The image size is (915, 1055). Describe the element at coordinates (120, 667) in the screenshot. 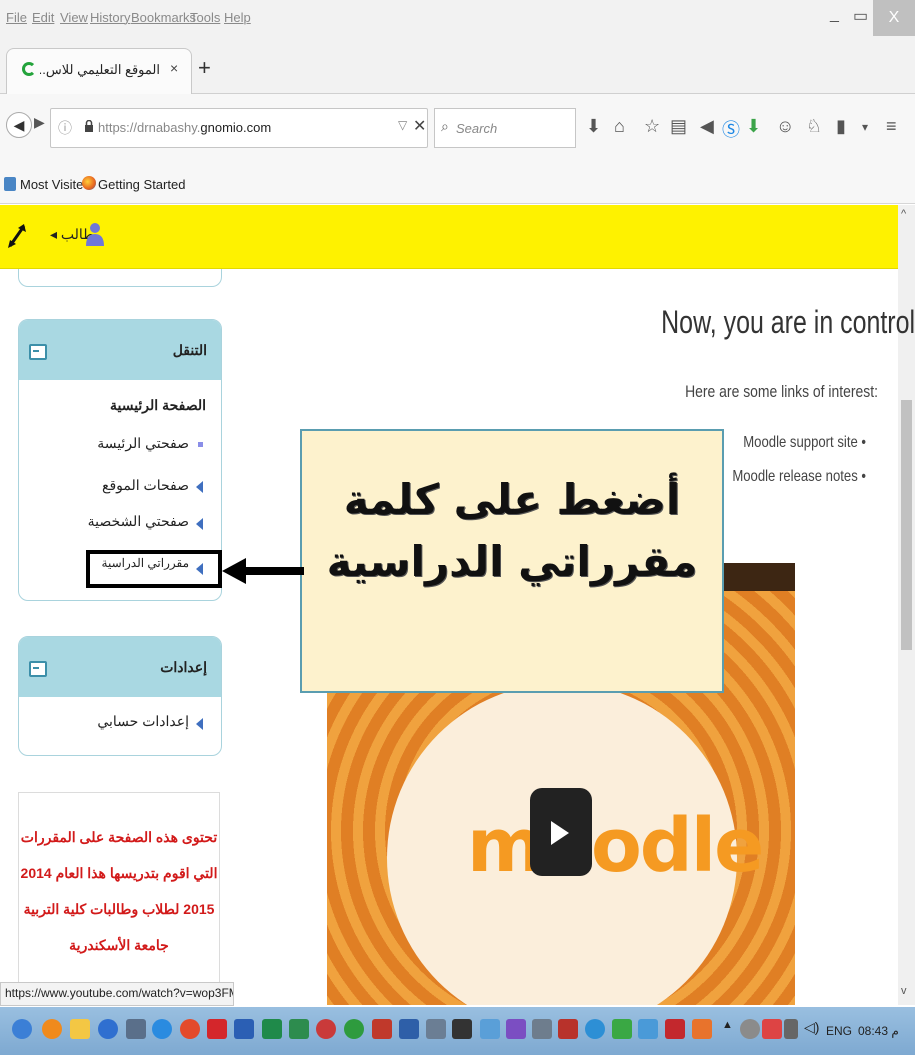

I see `settings-block-header: إعدادات` at that location.